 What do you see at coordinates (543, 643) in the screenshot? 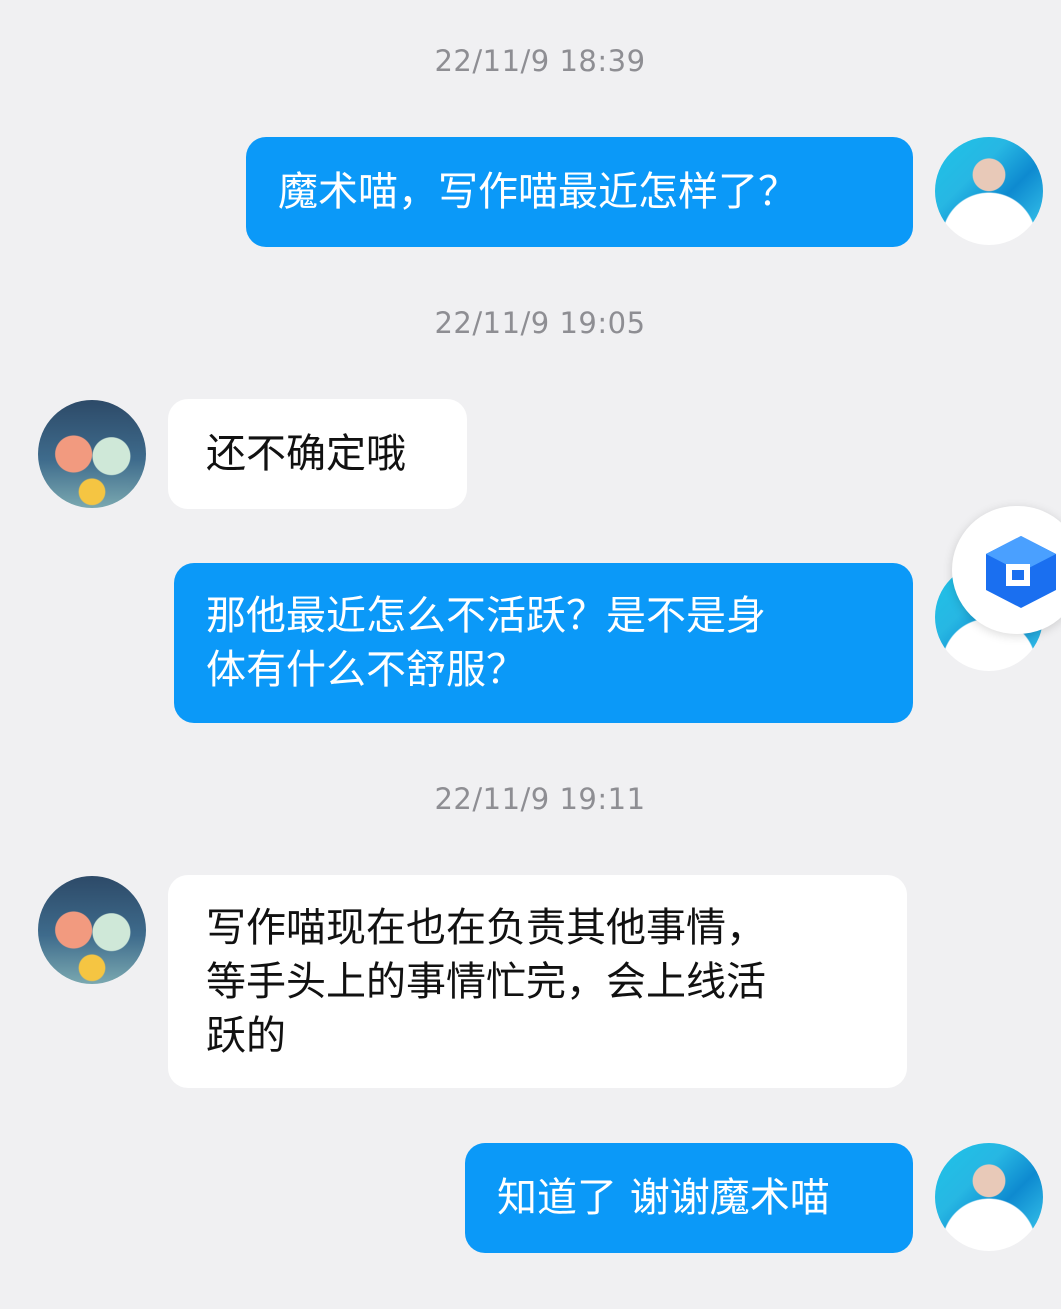
I see `sent-message-bubble: 那他最近怎么不活跃？是不是身 体有什么不舒服？` at bounding box center [543, 643].